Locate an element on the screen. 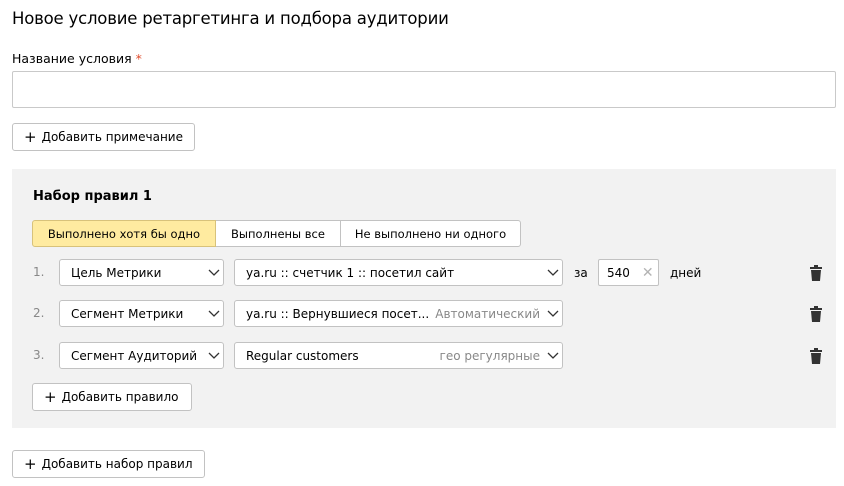  rule-type-select: Сегмент Метрики is located at coordinates (141, 313).